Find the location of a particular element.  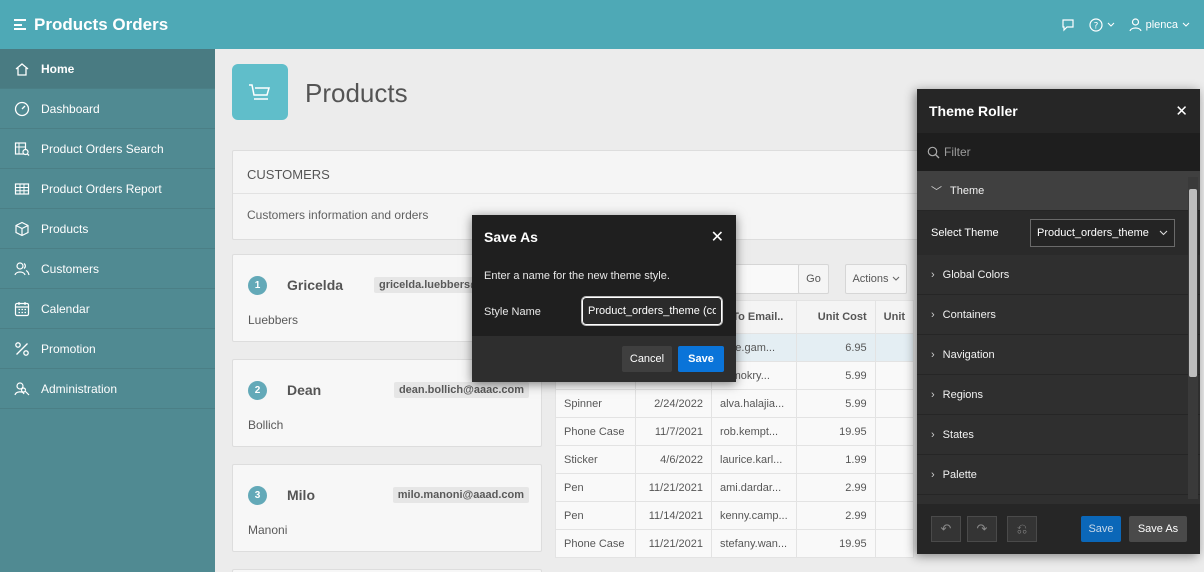

users-icon is located at coordinates (22, 269).